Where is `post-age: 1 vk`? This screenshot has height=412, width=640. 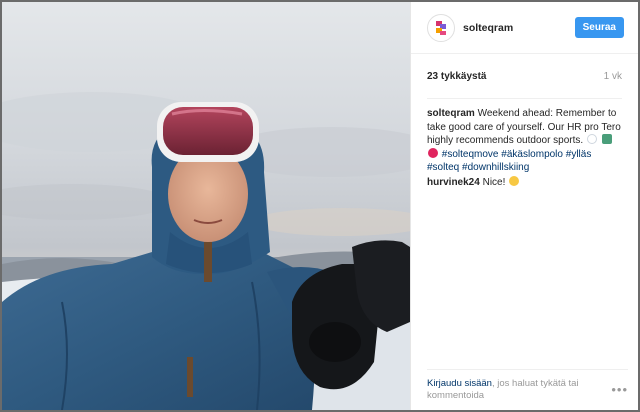
post-age: 1 vk is located at coordinates (613, 76).